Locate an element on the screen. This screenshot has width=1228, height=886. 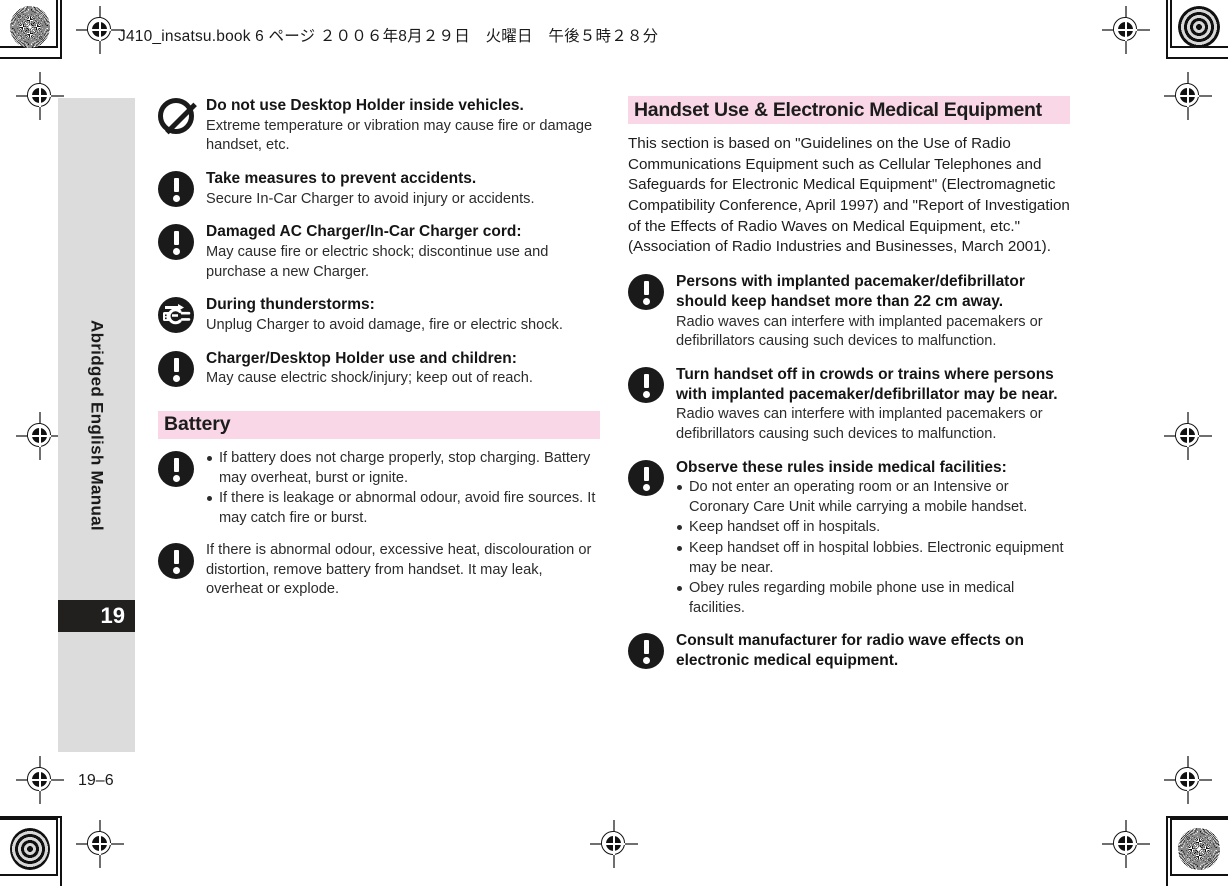
starburst-target-bottom-left is located at coordinates (30, 849).